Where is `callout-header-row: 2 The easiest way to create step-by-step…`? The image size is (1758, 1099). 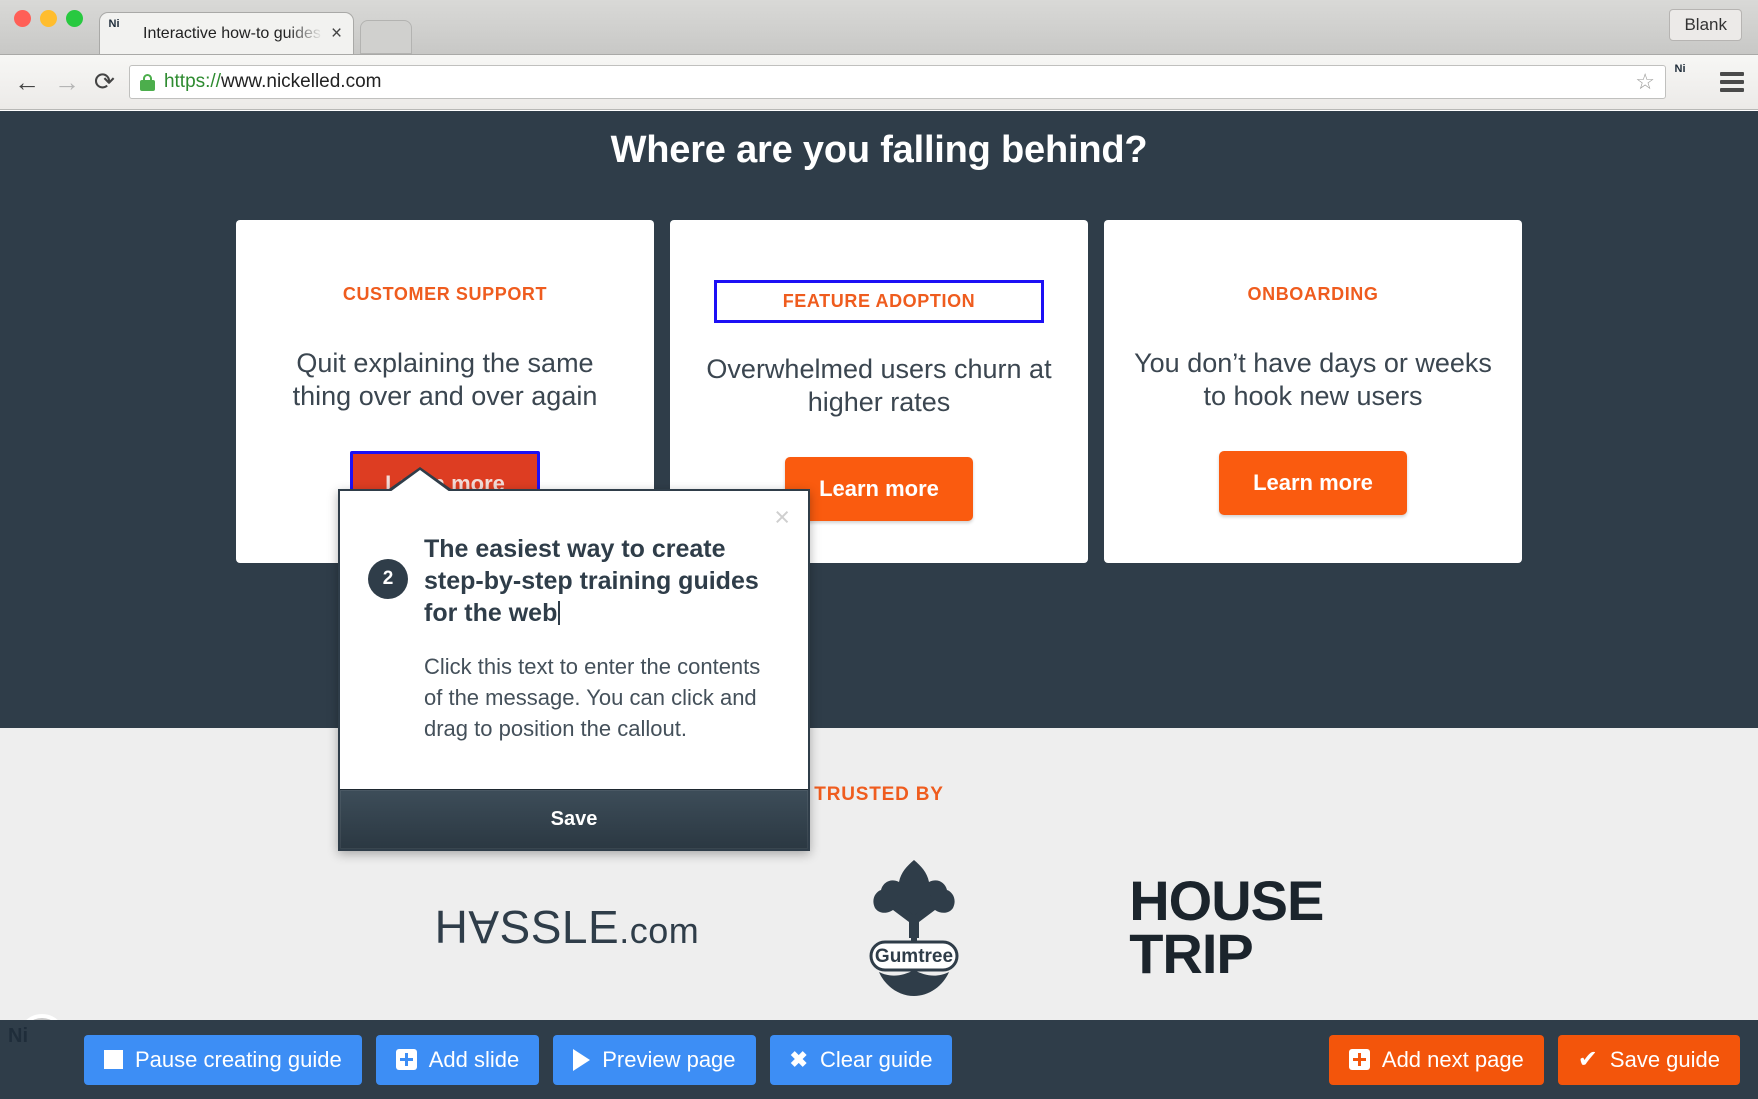 callout-header-row: 2 The easiest way to create step-by-step… is located at coordinates (570, 581).